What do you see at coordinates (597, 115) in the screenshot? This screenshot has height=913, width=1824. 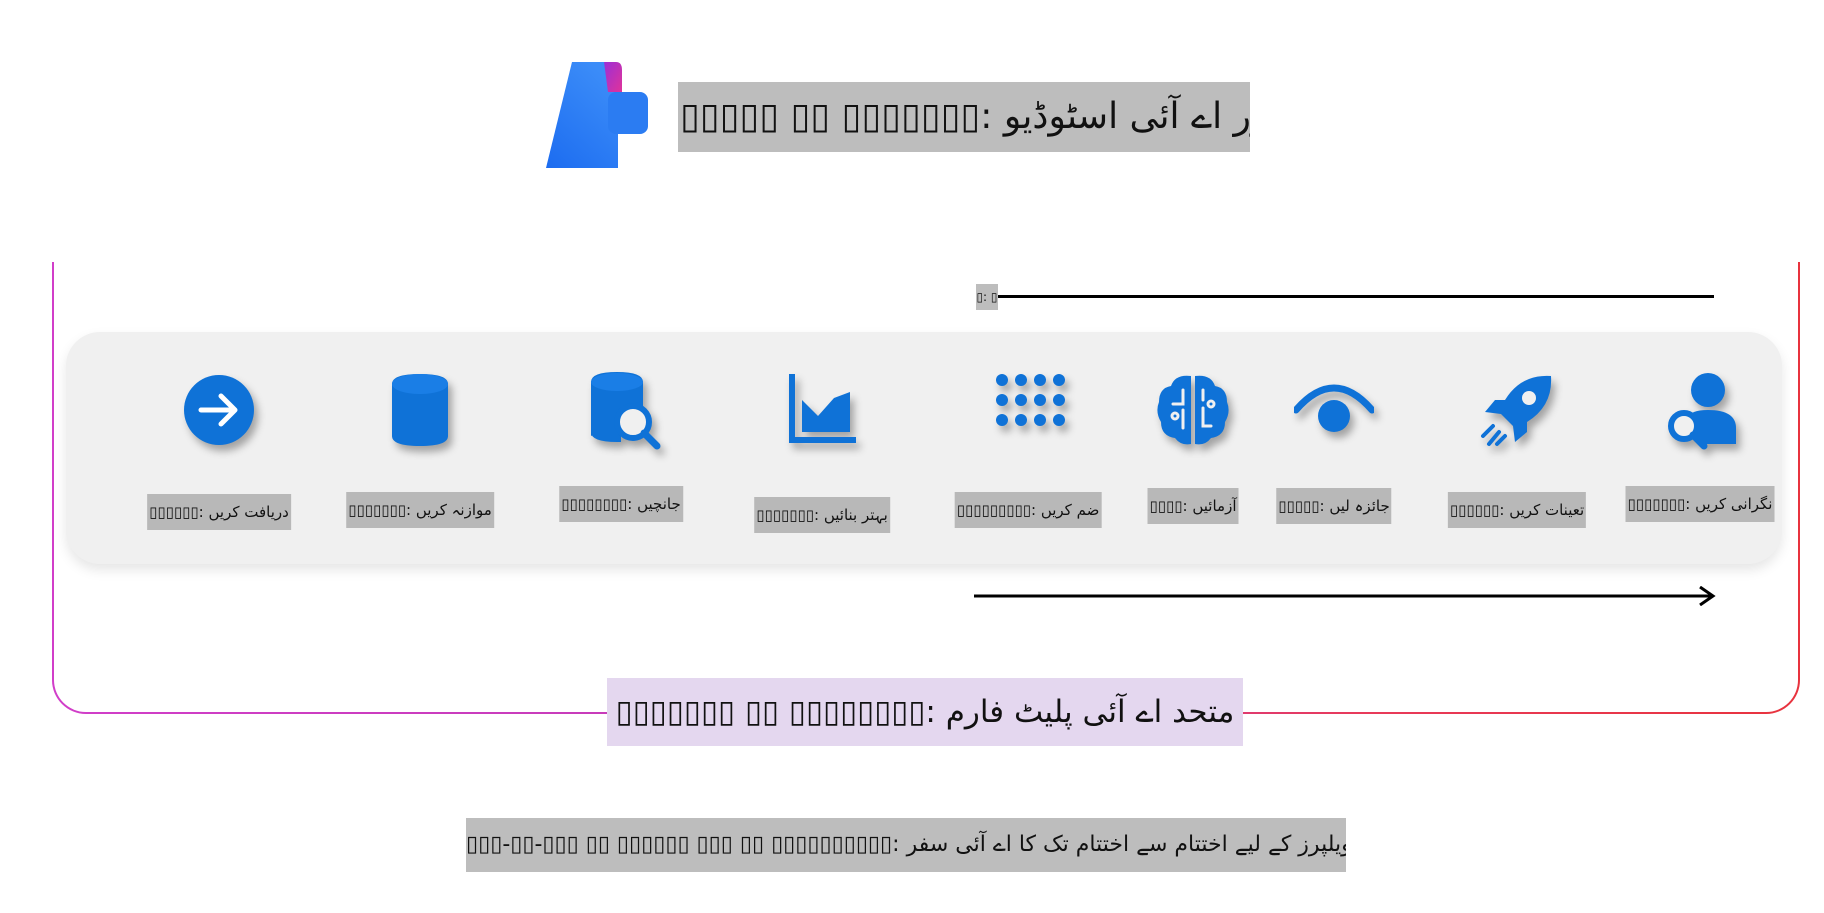 I see `azure-ai-studio-logo` at bounding box center [597, 115].